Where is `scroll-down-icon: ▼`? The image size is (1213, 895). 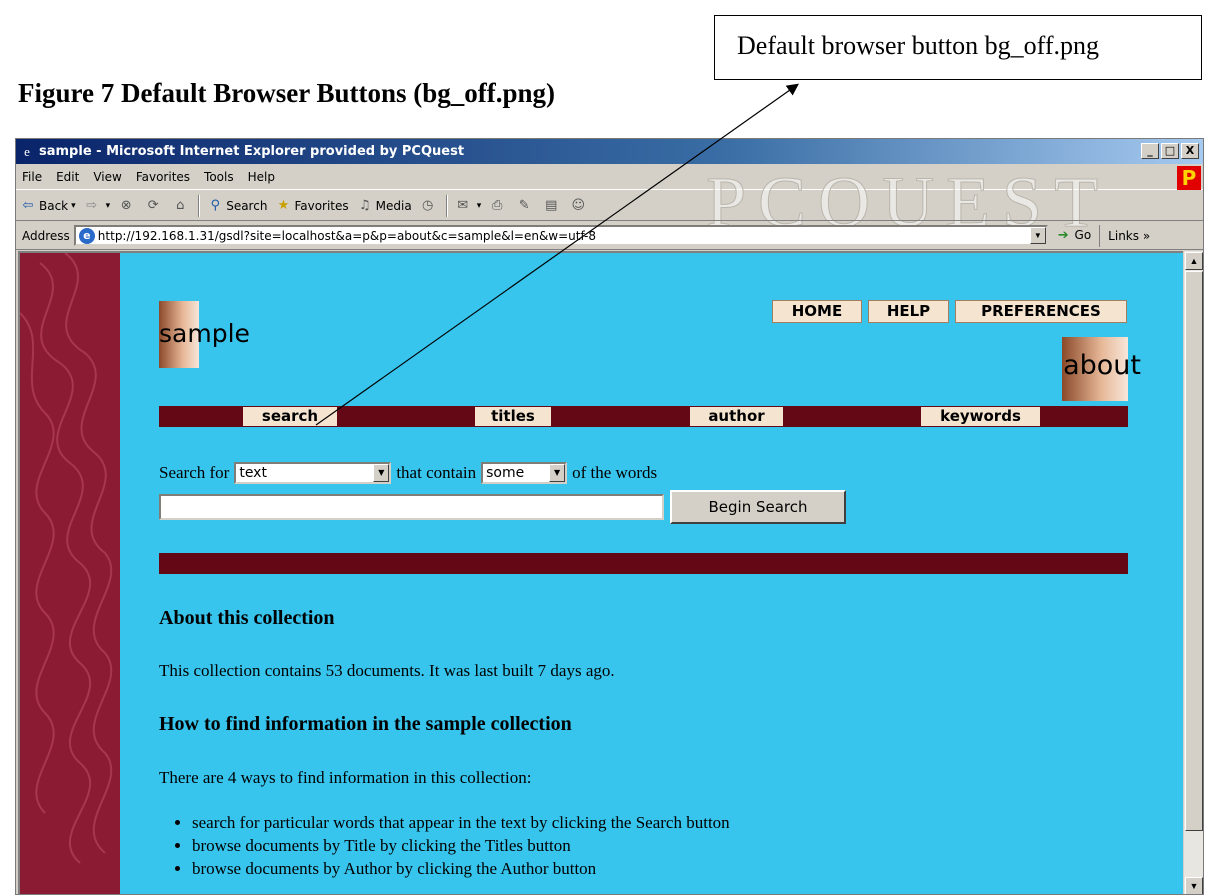
scroll-down-icon: ▼ is located at coordinates (1194, 885).